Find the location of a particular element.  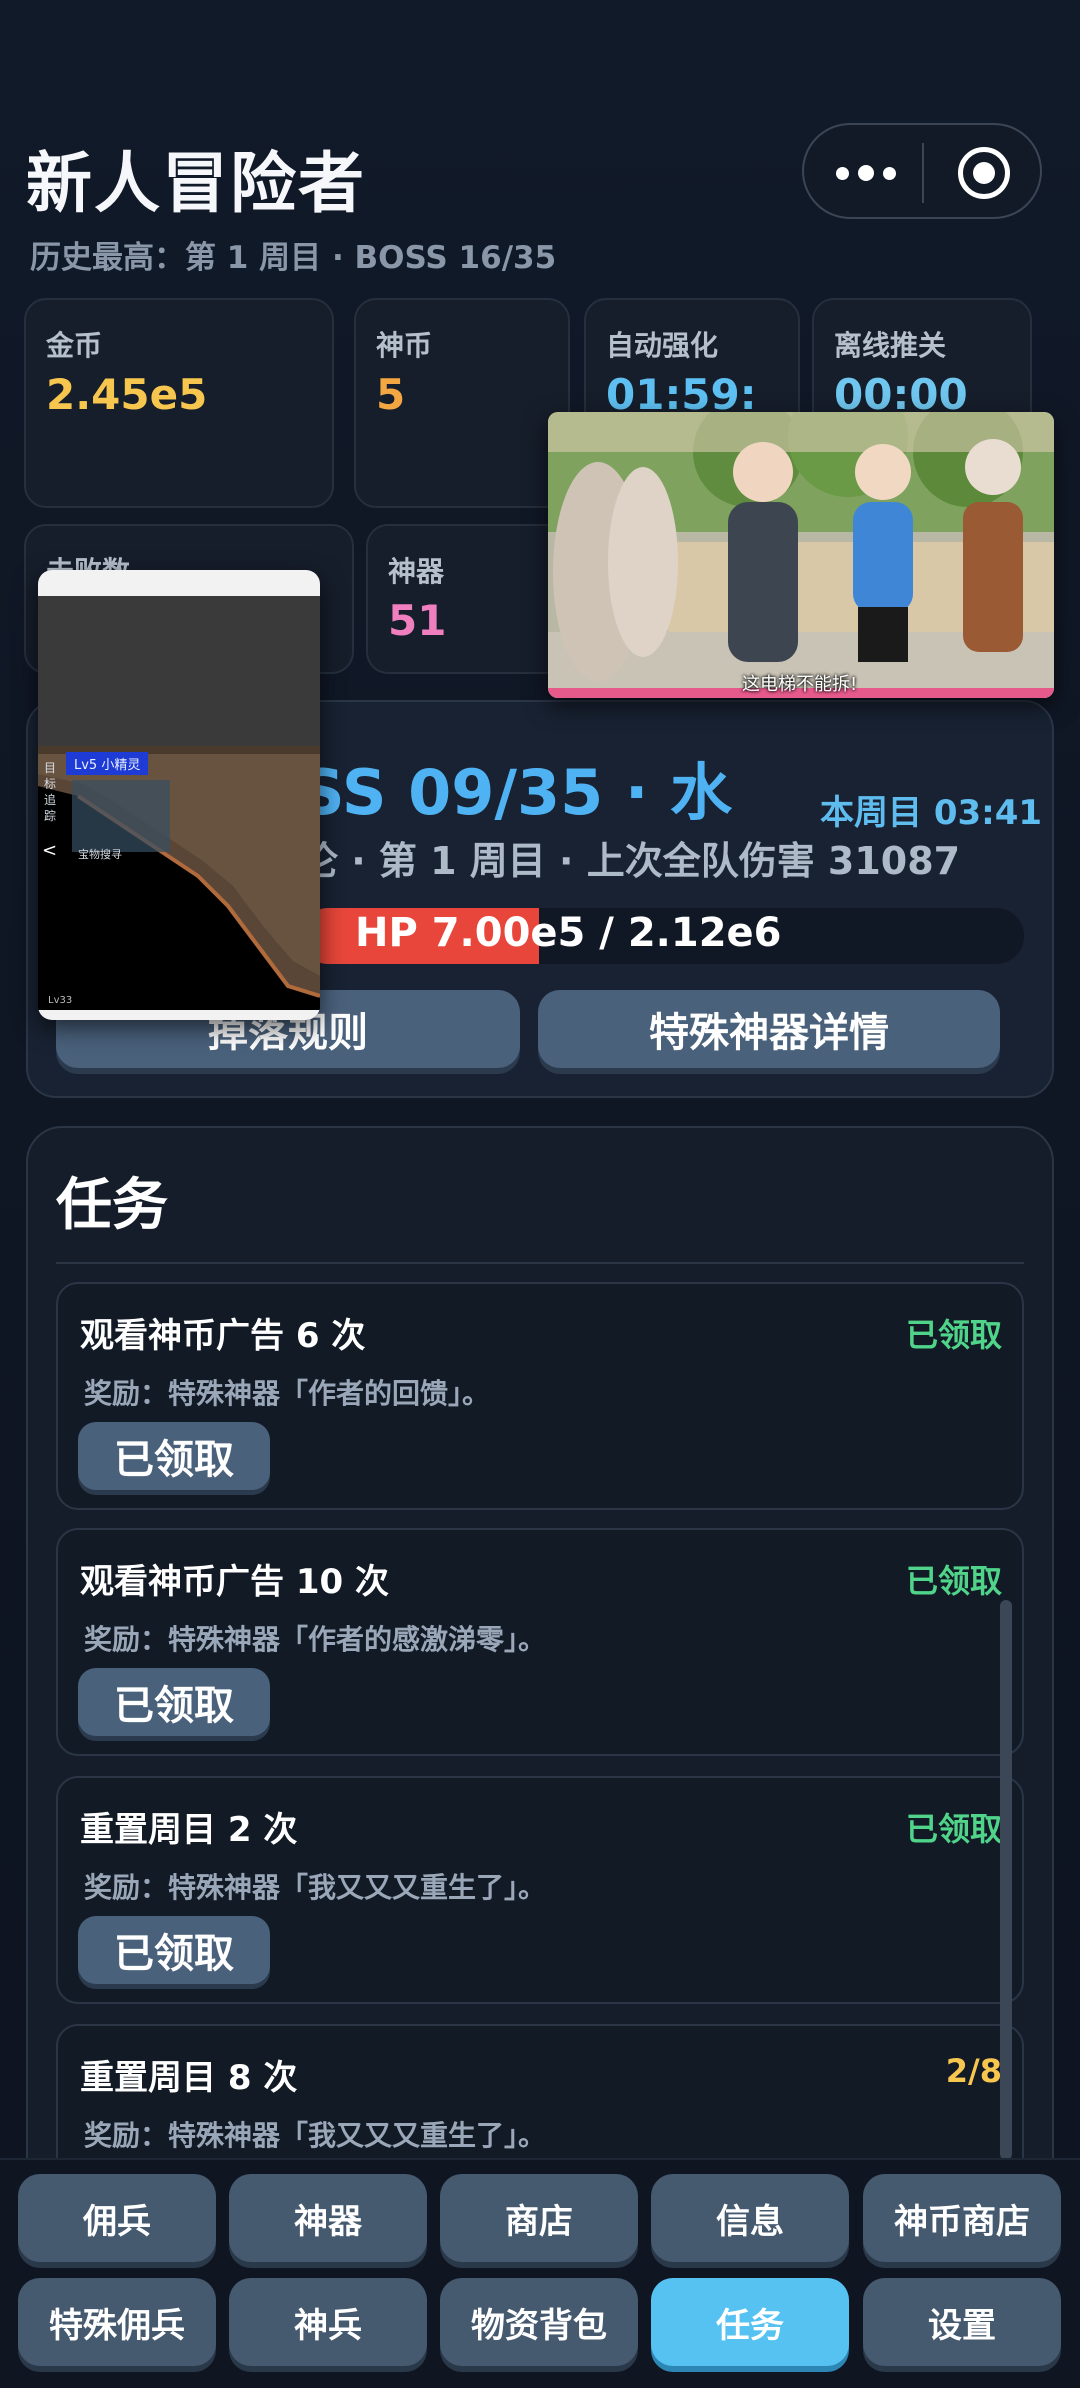

stat-label: 离线推关 is located at coordinates (890, 345).